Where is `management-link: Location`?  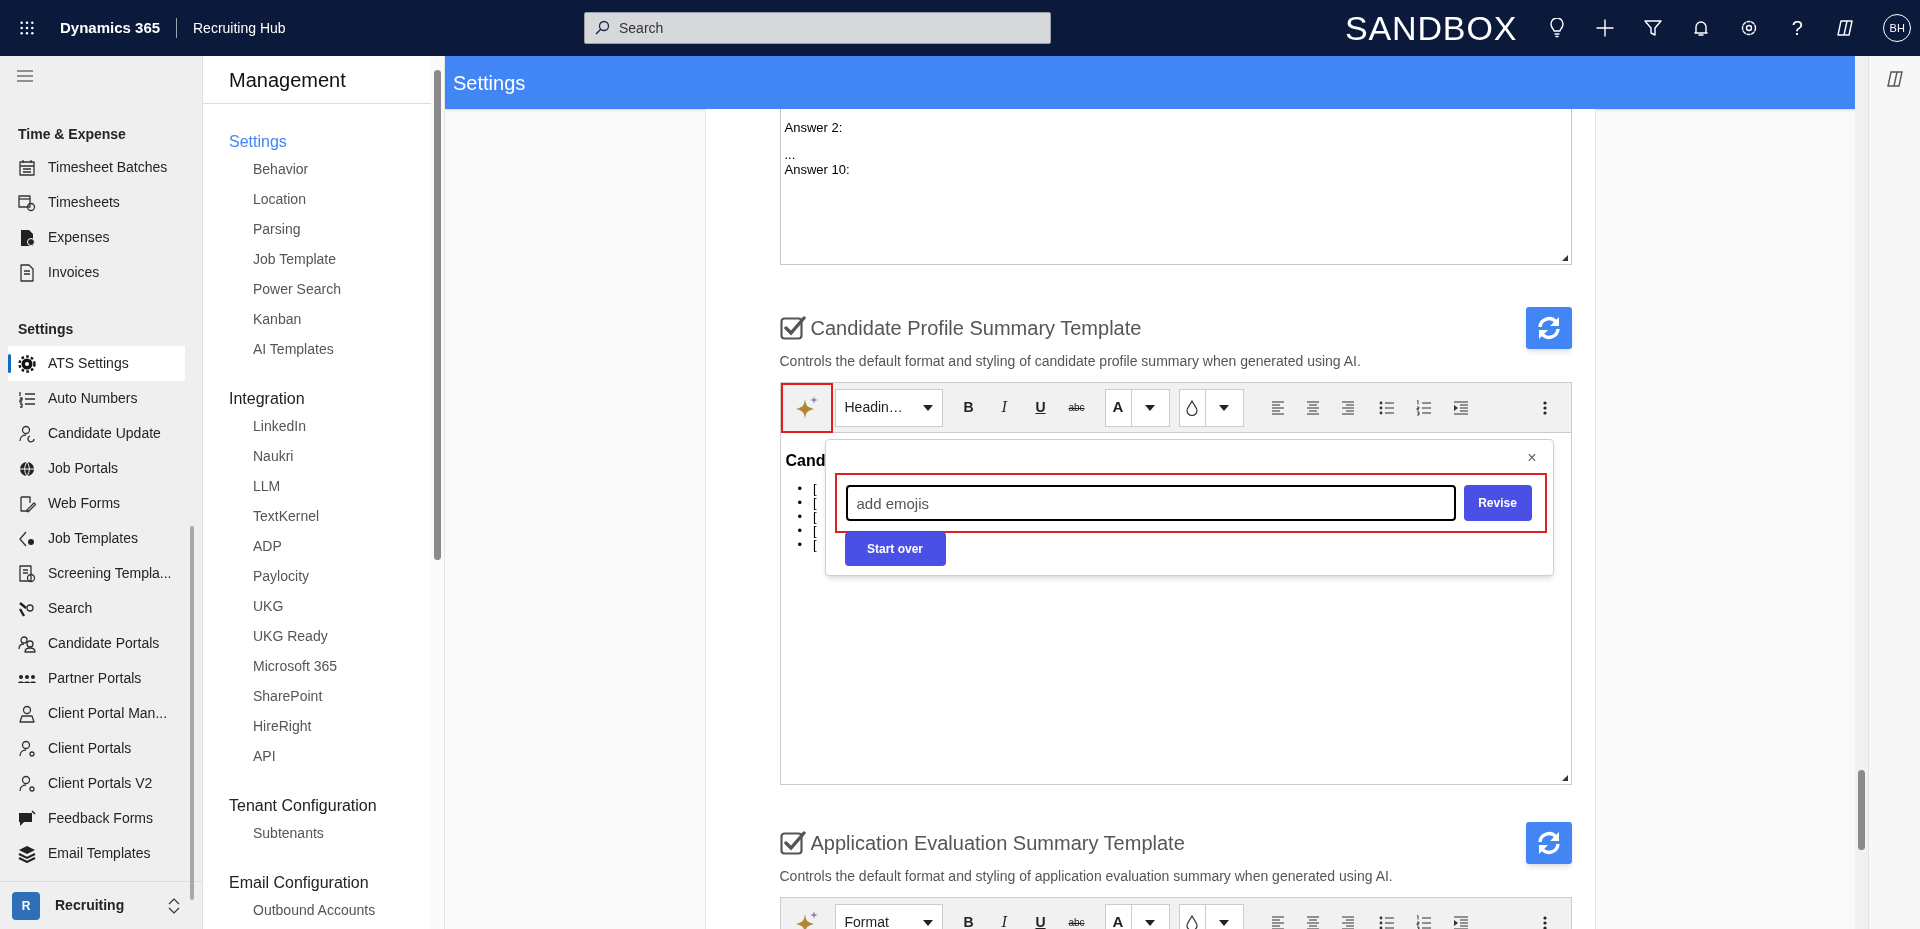 management-link: Location is located at coordinates (329, 199).